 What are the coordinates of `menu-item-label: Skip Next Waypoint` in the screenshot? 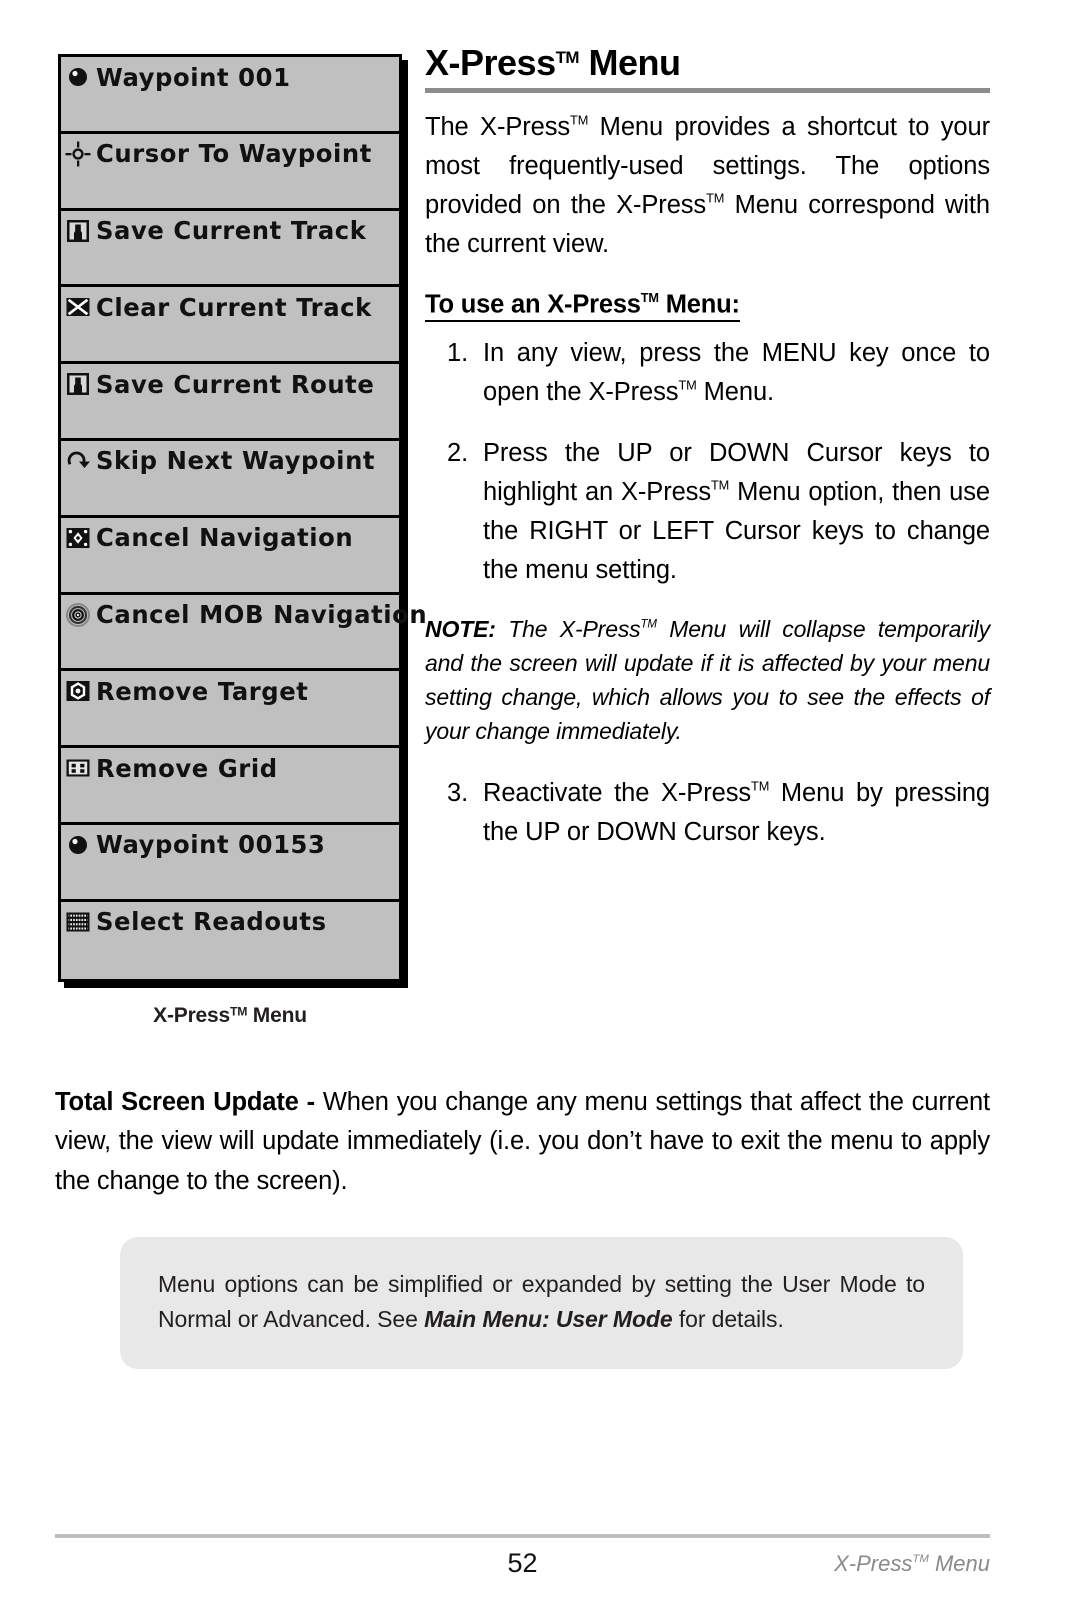 It's located at (236, 461).